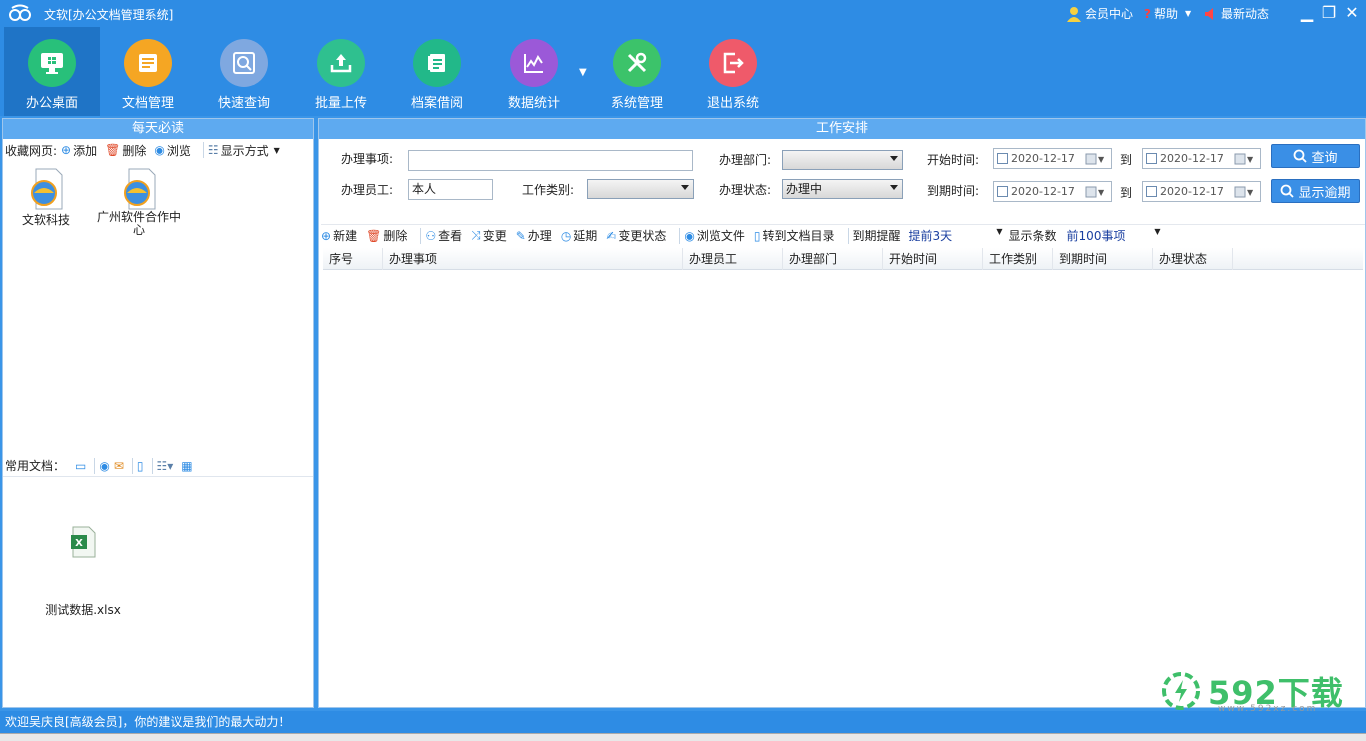 The height and width of the screenshot is (741, 1366). Describe the element at coordinates (533, 259) in the screenshot. I see `column-header: 办理事项` at that location.